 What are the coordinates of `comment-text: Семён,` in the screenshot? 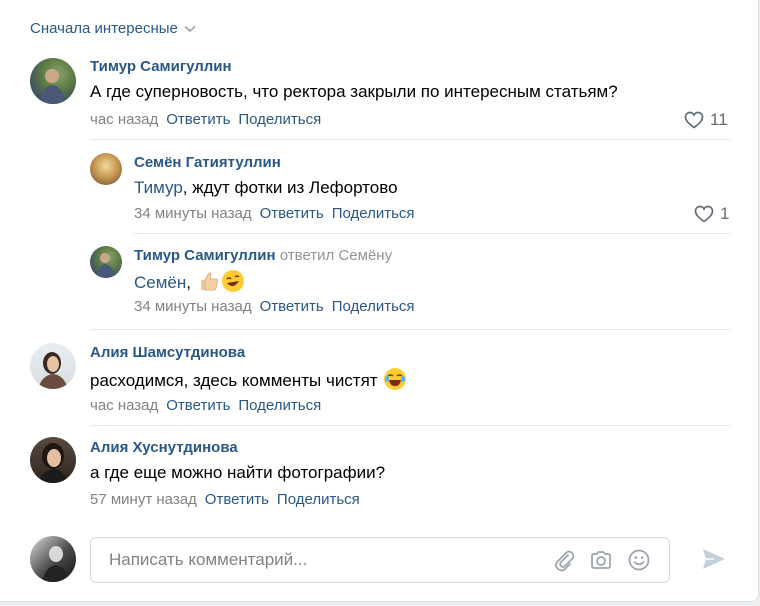 It's located at (189, 281).